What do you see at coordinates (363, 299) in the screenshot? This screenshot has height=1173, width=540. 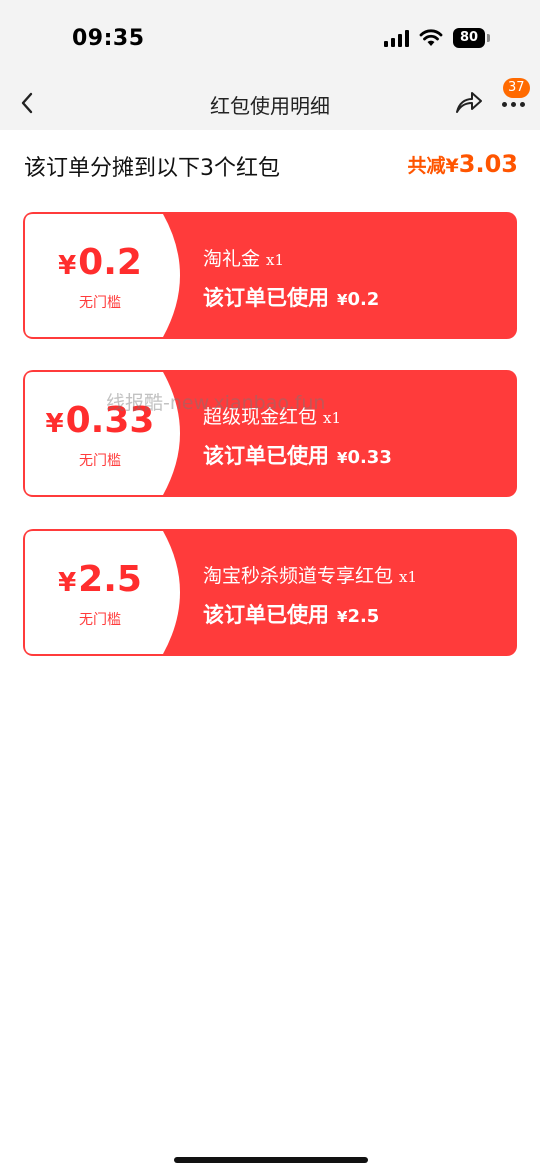 I see `used-amount: 0.2` at bounding box center [363, 299].